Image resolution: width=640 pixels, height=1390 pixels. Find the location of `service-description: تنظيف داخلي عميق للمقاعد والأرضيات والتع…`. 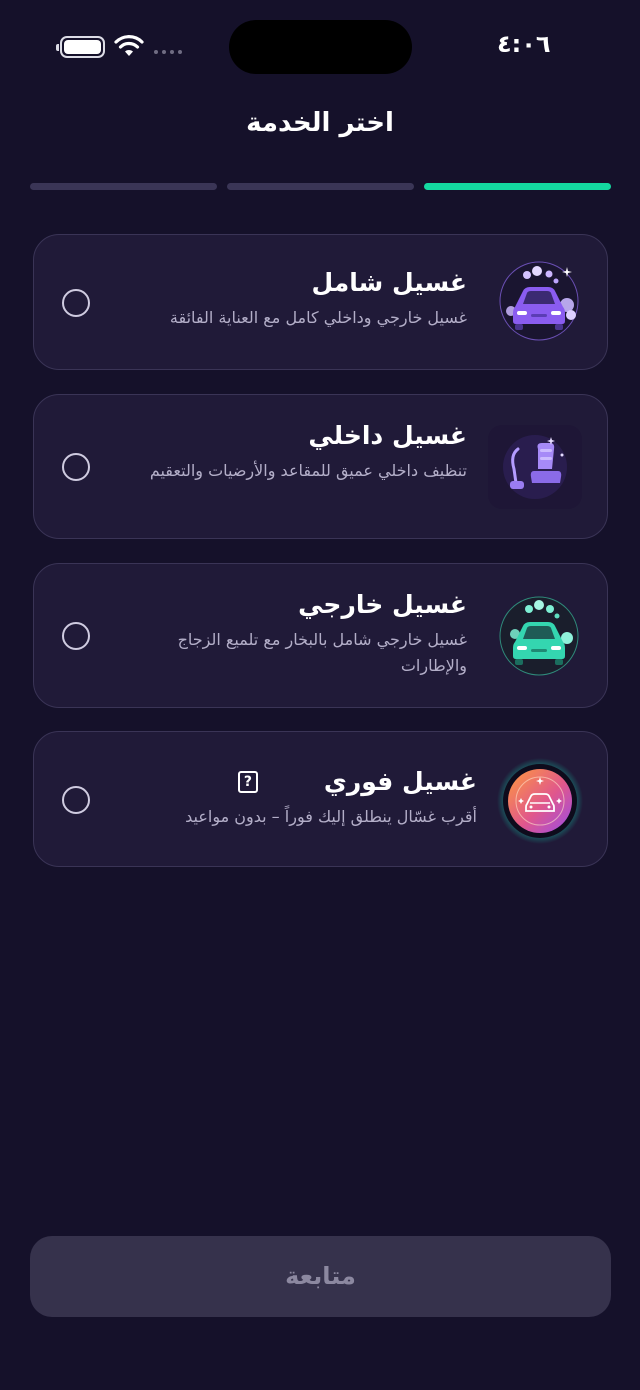

service-description: تنظيف داخلي عميق للمقاعد والأرضيات والتع… is located at coordinates (308, 470).